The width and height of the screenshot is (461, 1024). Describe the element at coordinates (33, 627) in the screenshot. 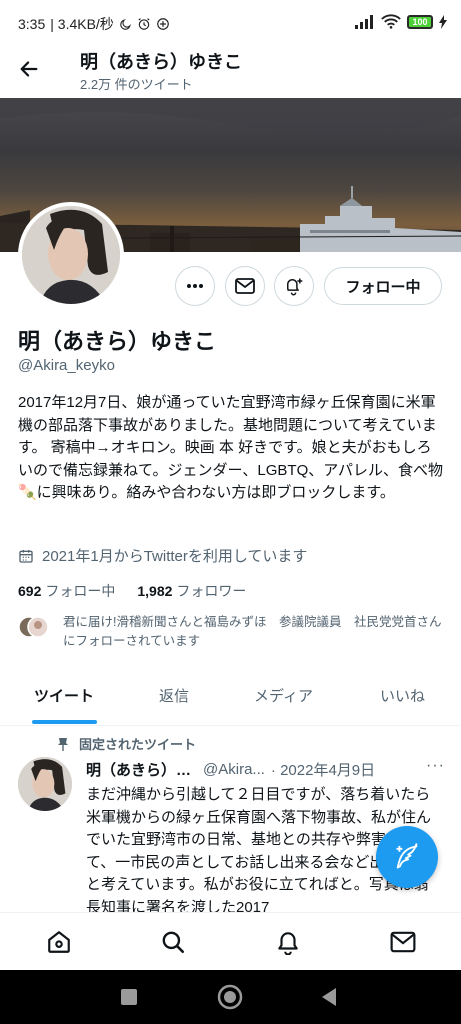

I see `followed-by-avatars` at that location.